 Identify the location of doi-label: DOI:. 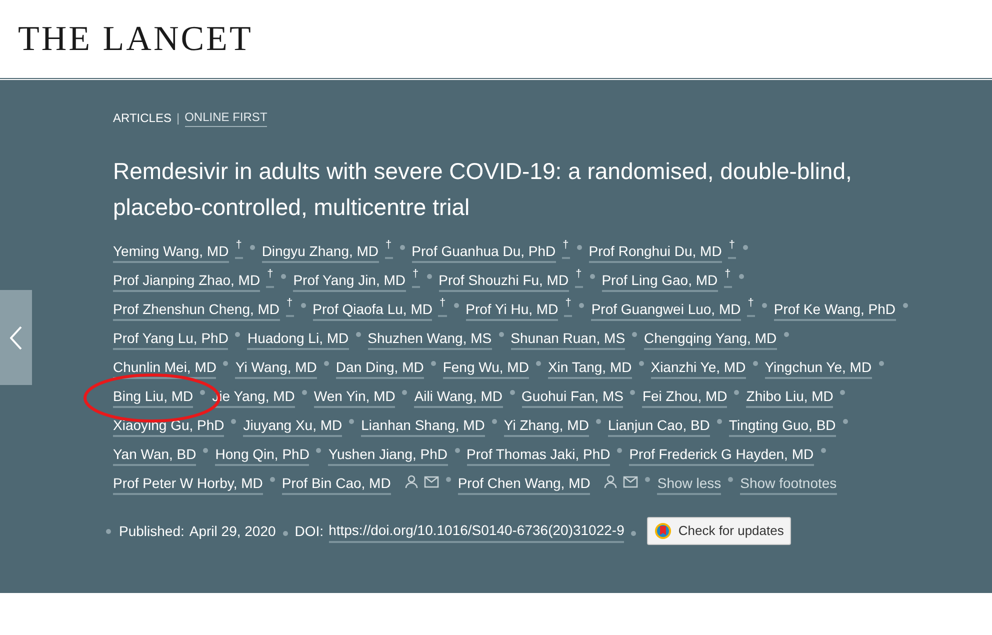
(309, 531).